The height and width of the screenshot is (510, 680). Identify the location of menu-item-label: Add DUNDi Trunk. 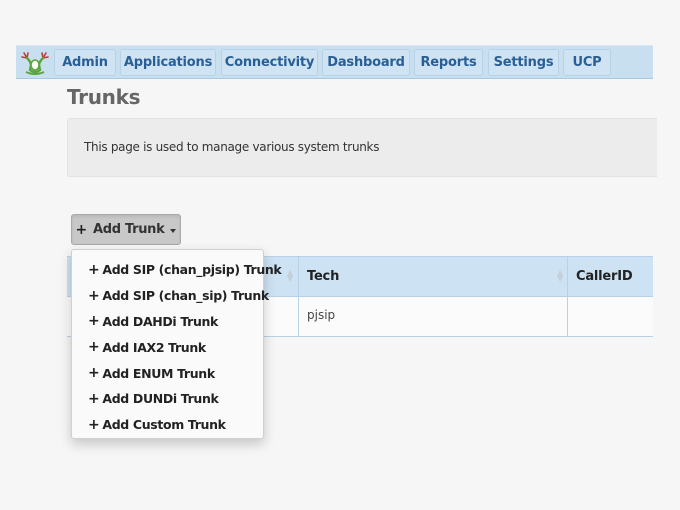
(160, 399).